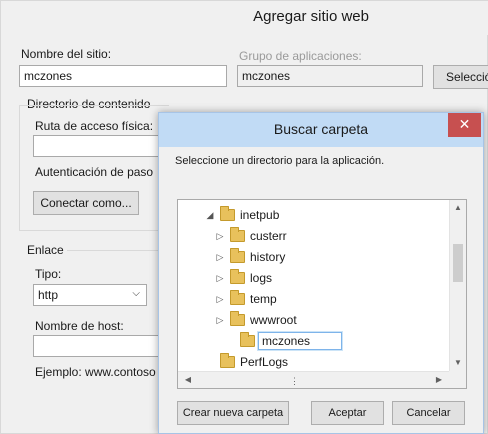 The width and height of the screenshot is (488, 434). I want to click on window-titlebar: Agregar sitio web, so click(244, 18).